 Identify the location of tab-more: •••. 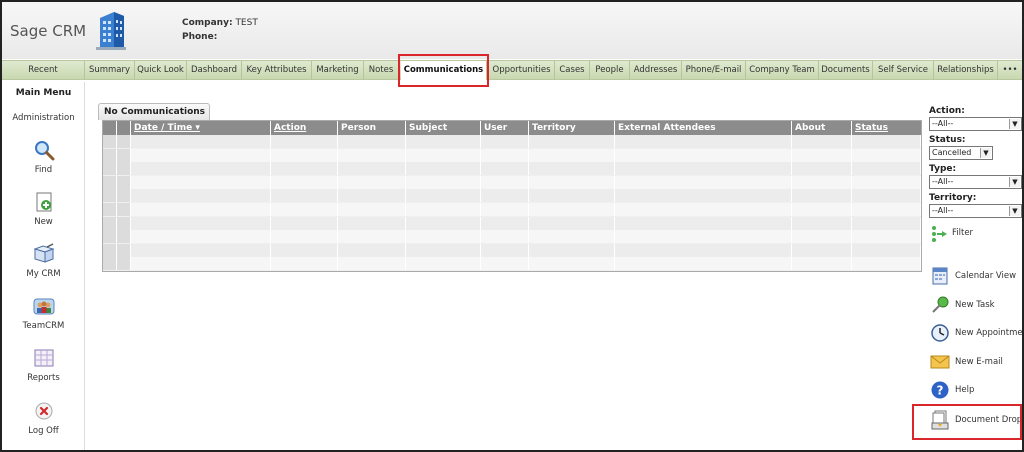
(1010, 70).